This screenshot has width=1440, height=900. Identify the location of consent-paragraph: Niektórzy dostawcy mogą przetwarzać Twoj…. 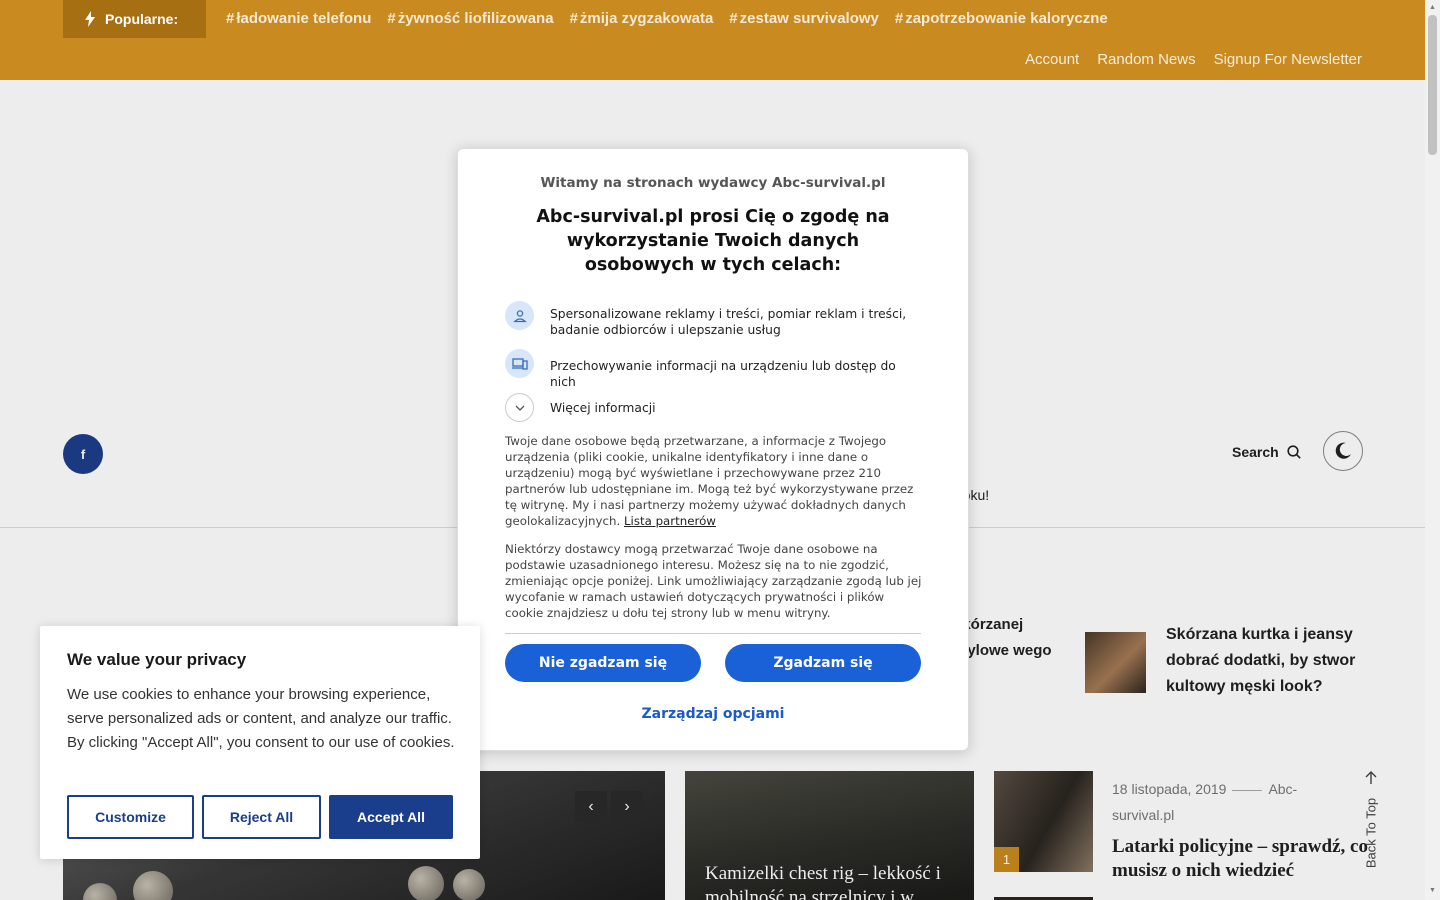
(713, 581).